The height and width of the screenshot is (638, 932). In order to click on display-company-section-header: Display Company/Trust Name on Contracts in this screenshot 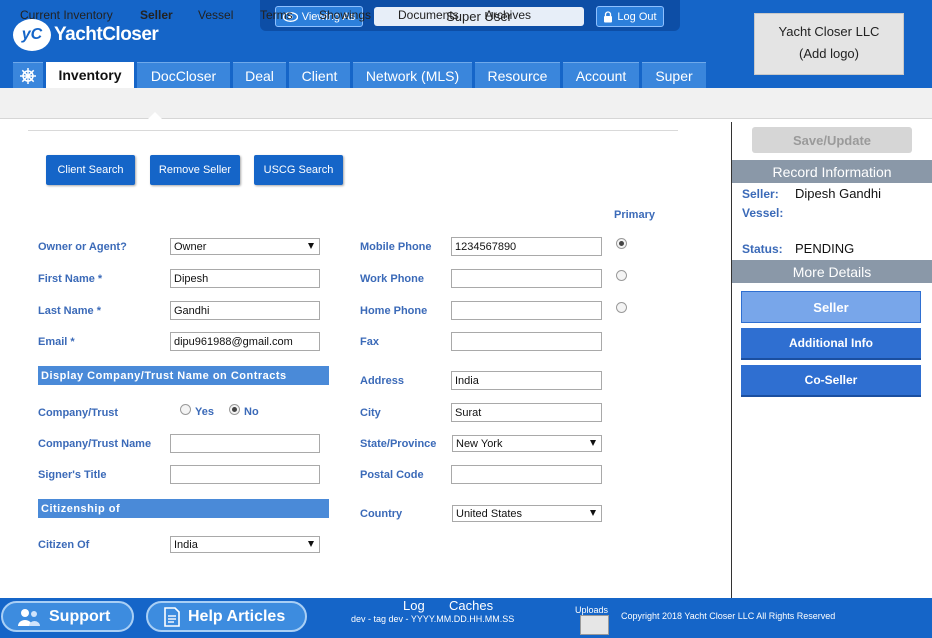, I will do `click(183, 375)`.